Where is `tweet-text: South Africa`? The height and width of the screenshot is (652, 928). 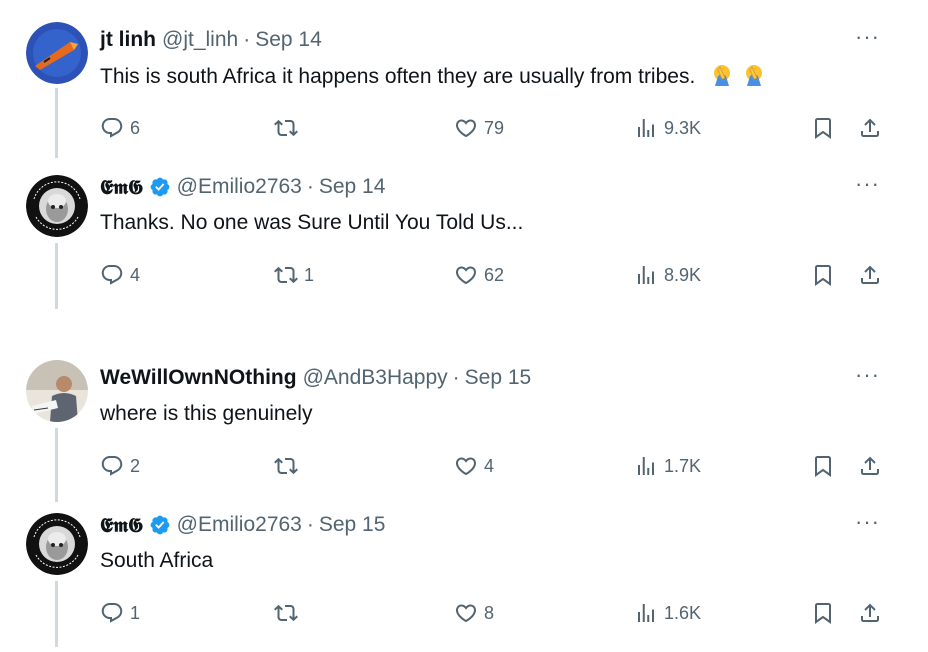
tweet-text: South Africa is located at coordinates (157, 560).